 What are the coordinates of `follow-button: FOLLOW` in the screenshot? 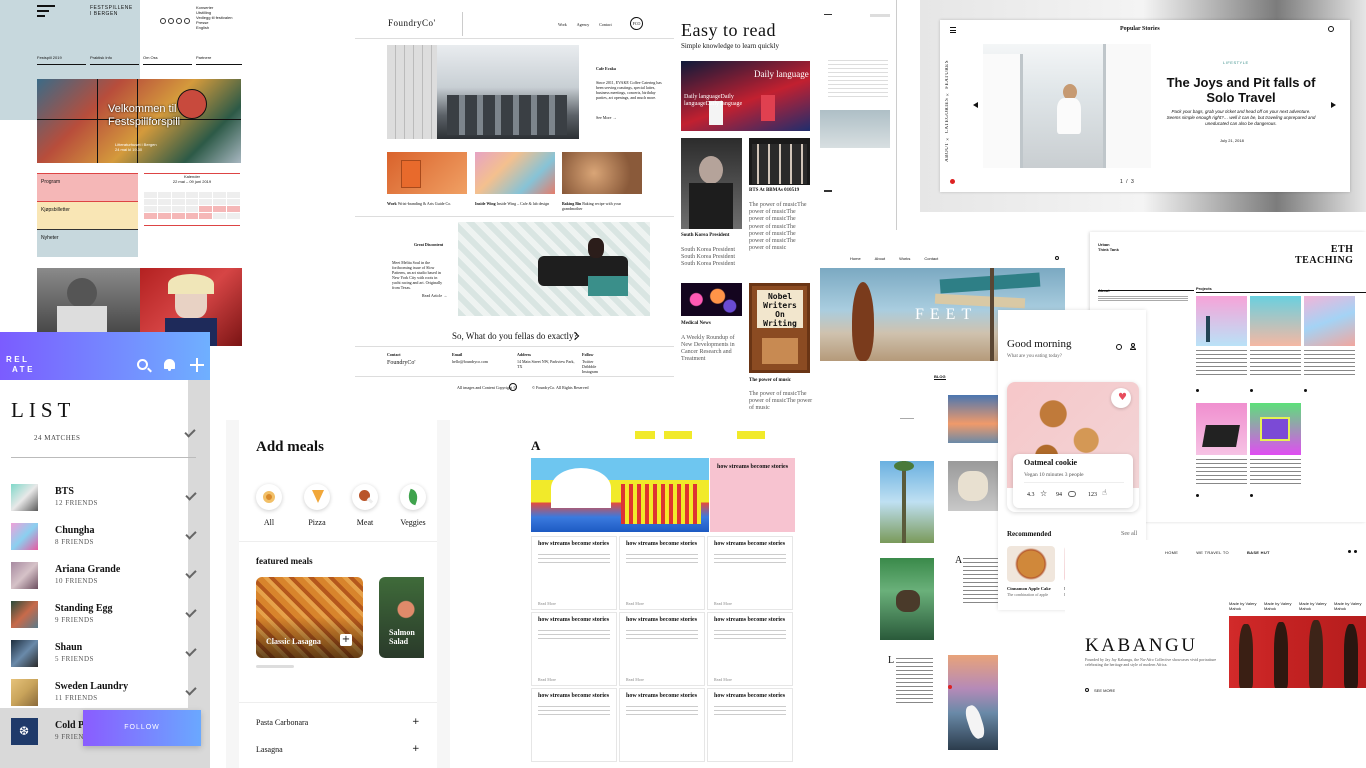 It's located at (142, 728).